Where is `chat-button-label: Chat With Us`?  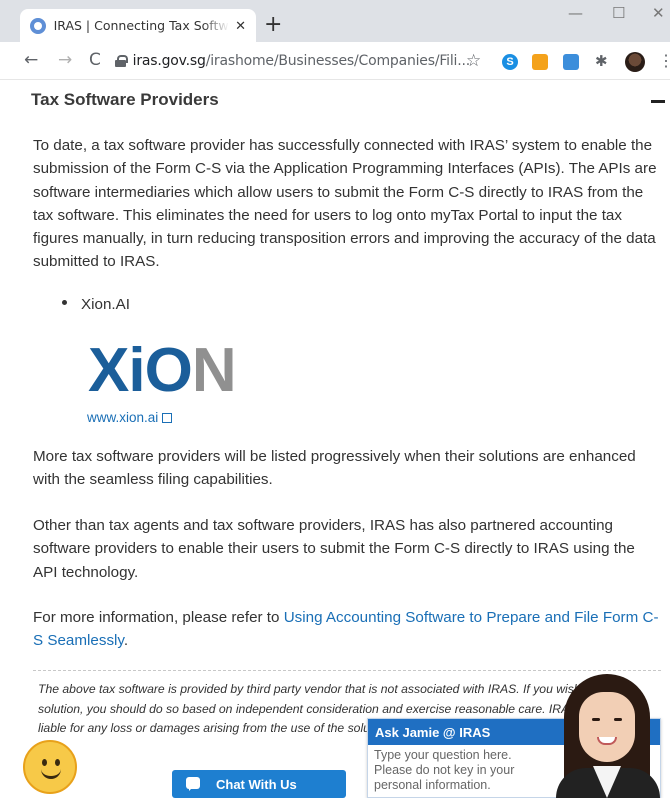
chat-button-label: Chat With Us is located at coordinates (256, 784).